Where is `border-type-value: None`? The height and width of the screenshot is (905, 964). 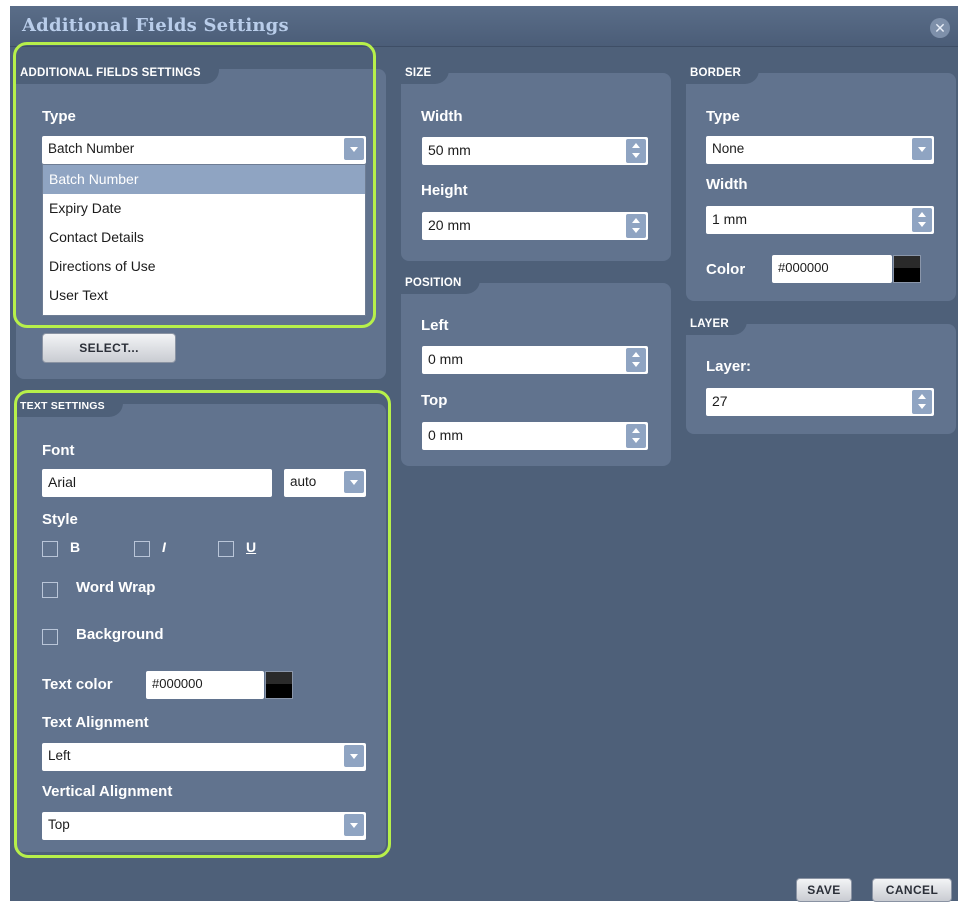
border-type-value: None is located at coordinates (728, 148).